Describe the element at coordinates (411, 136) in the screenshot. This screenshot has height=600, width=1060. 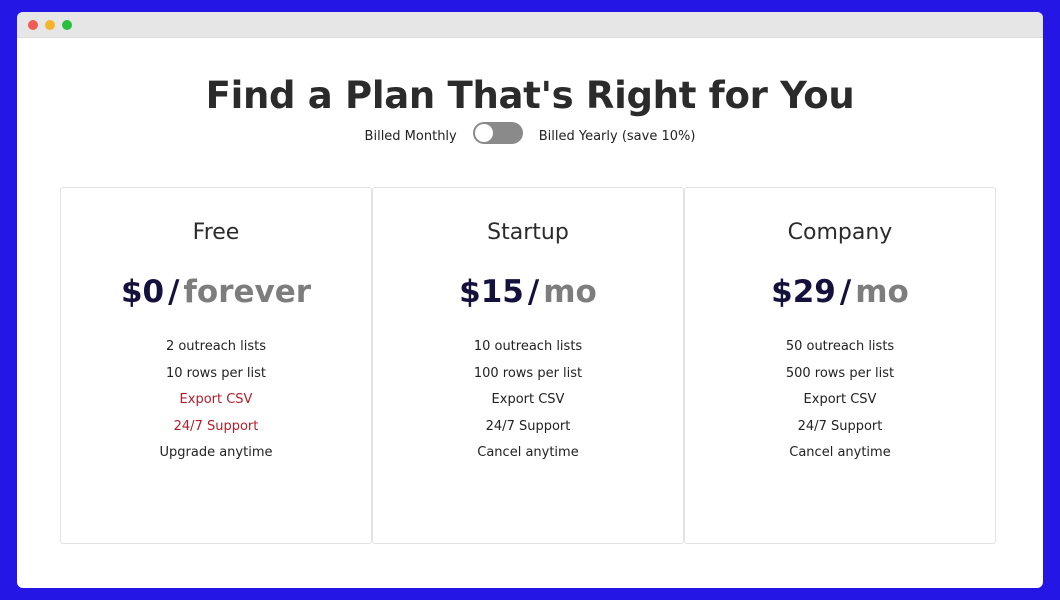
I see `billed-monthly-label: Billed Monthly` at that location.